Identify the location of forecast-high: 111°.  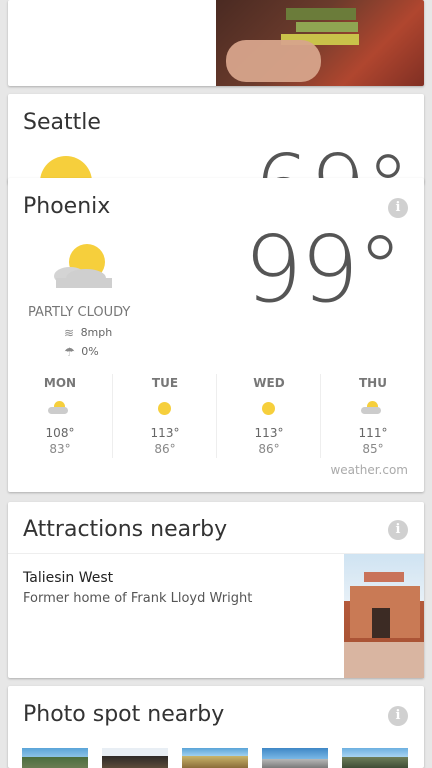
(373, 433).